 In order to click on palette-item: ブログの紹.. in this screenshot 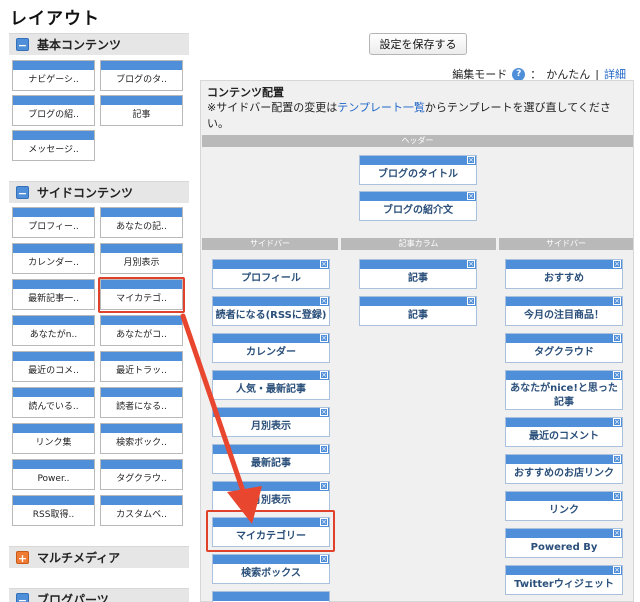, I will do `click(53, 110)`.